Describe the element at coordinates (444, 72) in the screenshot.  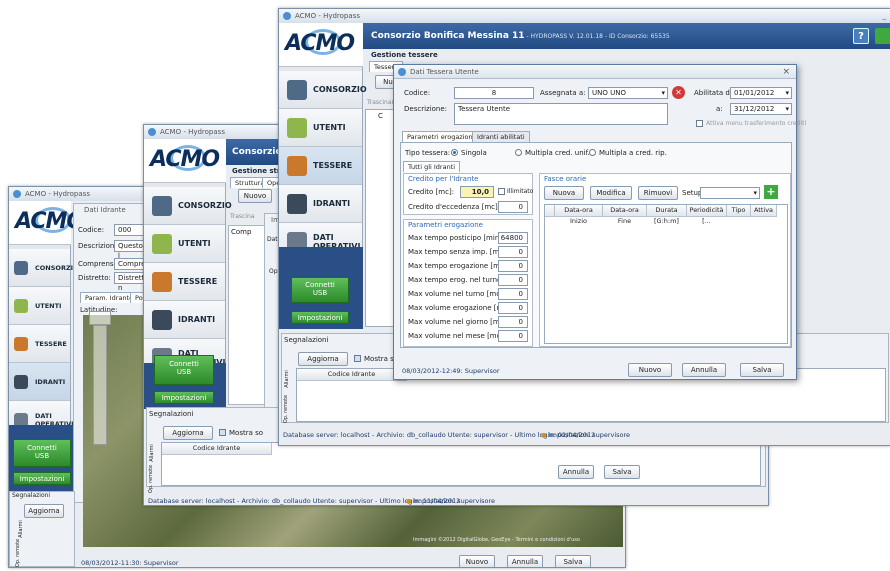
I see `dialog-title: Dati Tessera Utente` at that location.